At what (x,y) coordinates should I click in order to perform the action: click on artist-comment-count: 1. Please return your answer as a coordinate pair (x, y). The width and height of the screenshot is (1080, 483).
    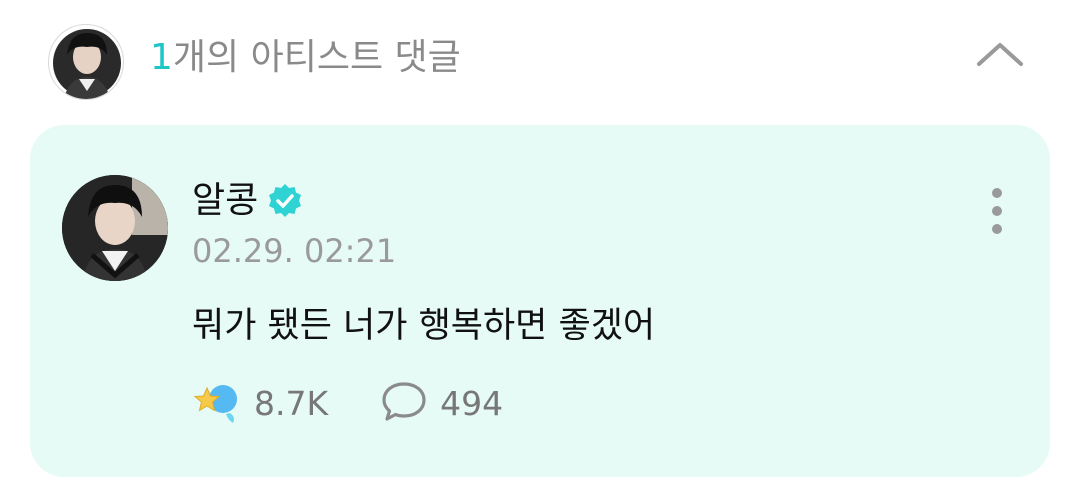
    Looking at the image, I should click on (161, 57).